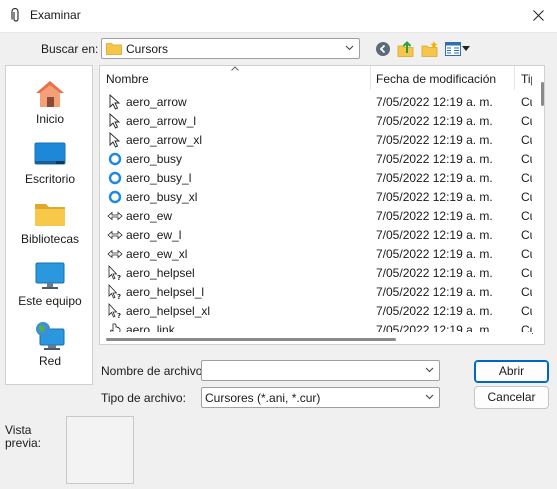  What do you see at coordinates (316, 120) in the screenshot?
I see `file-row: aero_arrow_l7/05/2022 12:19 a. m.Cursor` at bounding box center [316, 120].